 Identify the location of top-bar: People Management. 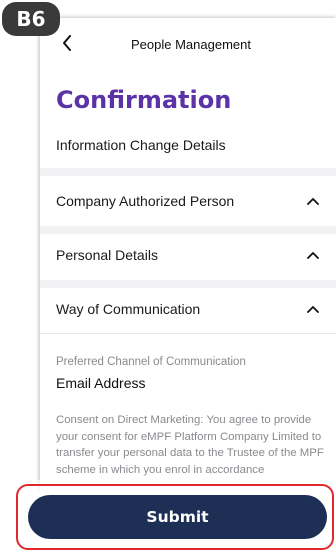
(188, 46).